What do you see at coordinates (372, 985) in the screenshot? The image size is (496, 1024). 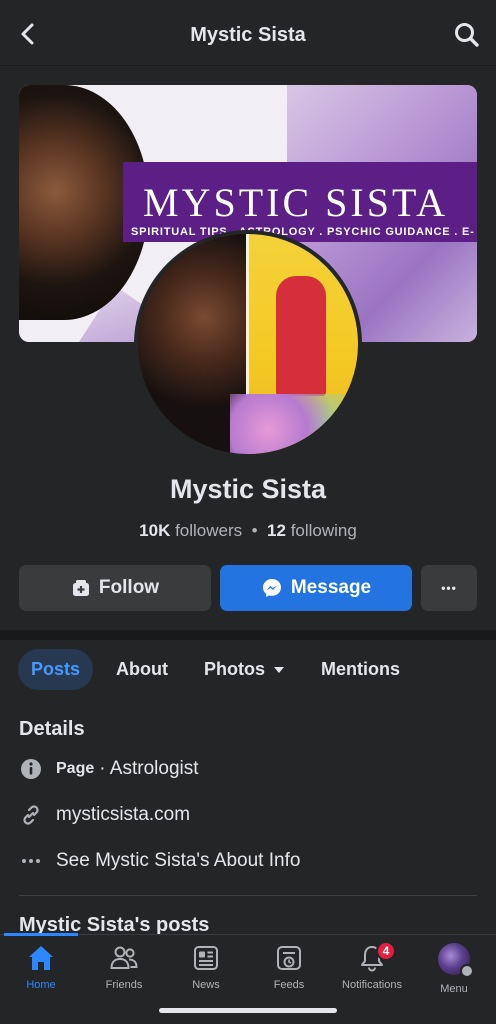 I see `nav-notifications-label: Notifications` at bounding box center [372, 985].